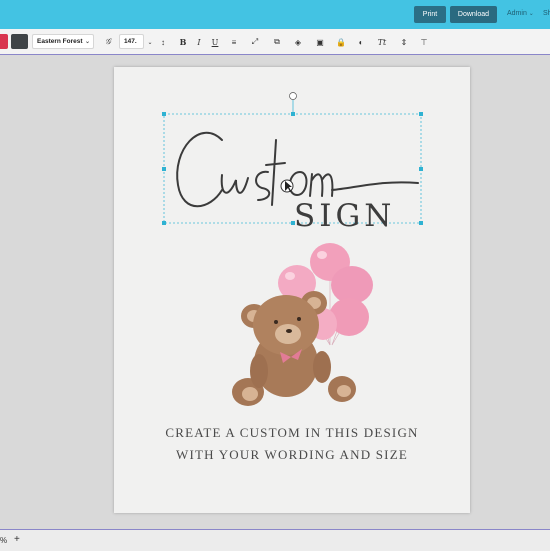 Image resolution: width=550 pixels, height=551 pixels. I want to click on custom-script-artwork, so click(297, 170).